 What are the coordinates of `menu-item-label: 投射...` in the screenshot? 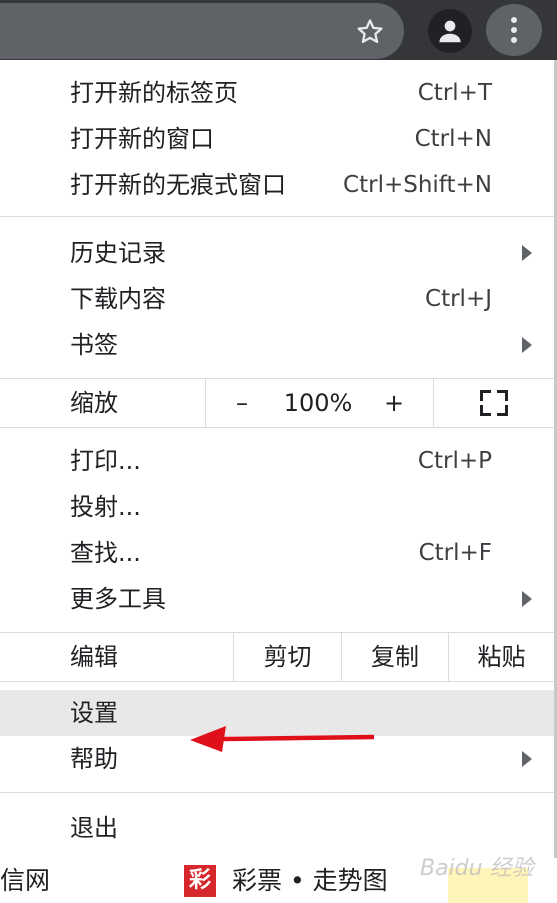 It's located at (105, 507).